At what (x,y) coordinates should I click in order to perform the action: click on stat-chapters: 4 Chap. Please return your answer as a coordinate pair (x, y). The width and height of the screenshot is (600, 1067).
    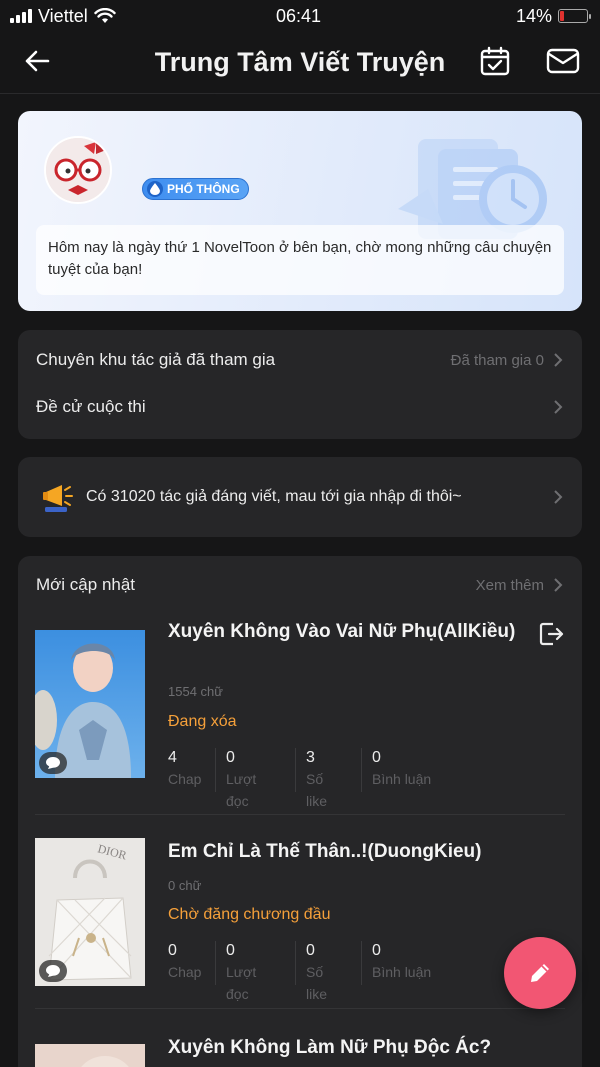
    Looking at the image, I should click on (192, 770).